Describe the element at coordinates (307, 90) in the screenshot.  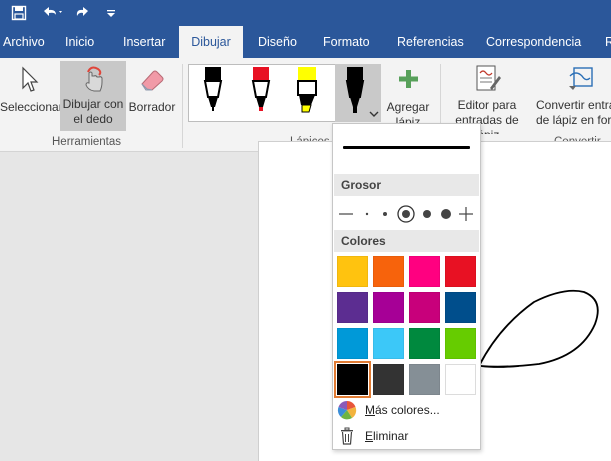
I see `highlighter-icon` at that location.